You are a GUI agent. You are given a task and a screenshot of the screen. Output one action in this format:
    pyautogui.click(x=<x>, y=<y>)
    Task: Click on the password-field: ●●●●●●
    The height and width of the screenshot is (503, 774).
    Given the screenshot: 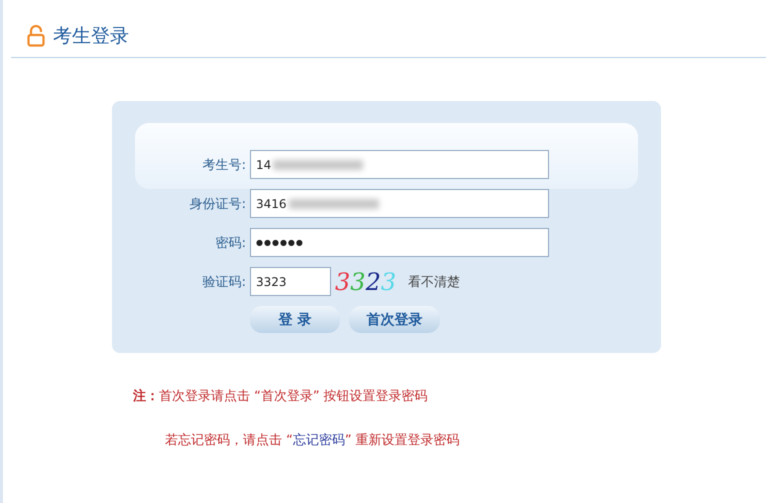 What is the action you would take?
    pyautogui.click(x=399, y=242)
    